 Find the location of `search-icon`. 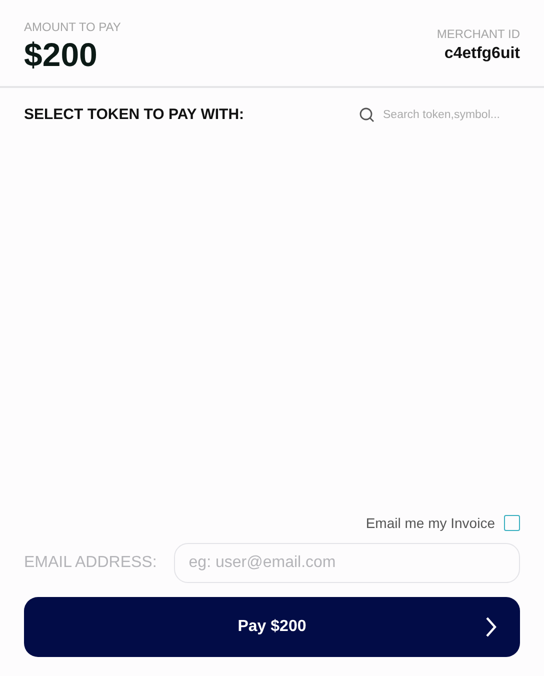

search-icon is located at coordinates (367, 114).